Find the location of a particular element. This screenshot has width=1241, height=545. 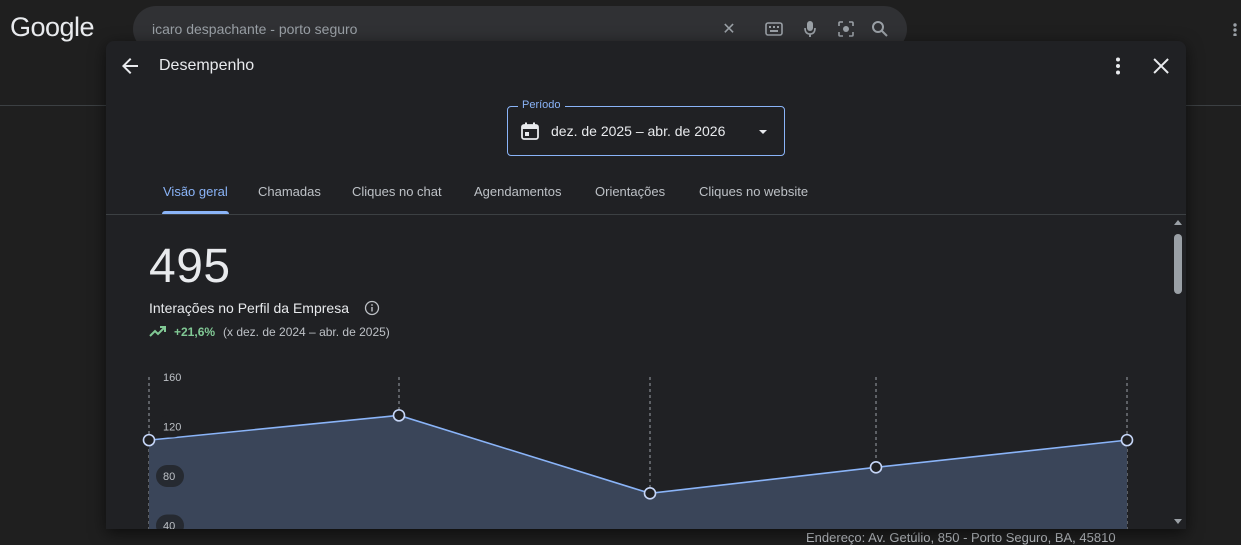

scrollbar-thumb is located at coordinates (1178, 264).